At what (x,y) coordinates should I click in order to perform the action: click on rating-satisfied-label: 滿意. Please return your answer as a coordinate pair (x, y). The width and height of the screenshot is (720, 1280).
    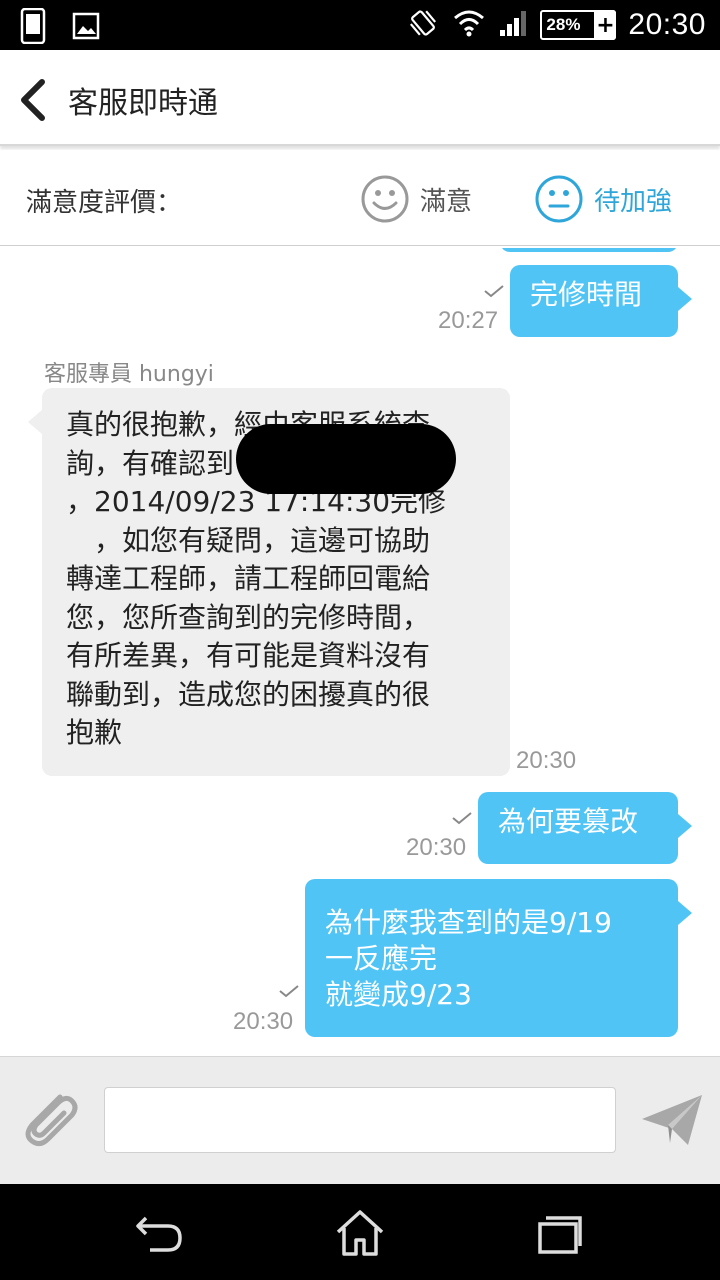
    Looking at the image, I should click on (446, 201).